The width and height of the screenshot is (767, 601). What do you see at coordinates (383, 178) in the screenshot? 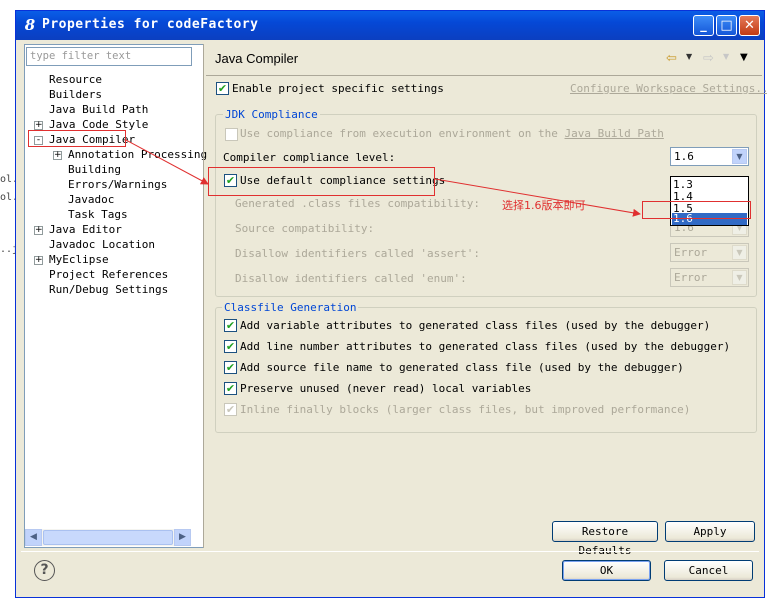
I see `annotation-arrows` at bounding box center [383, 178].